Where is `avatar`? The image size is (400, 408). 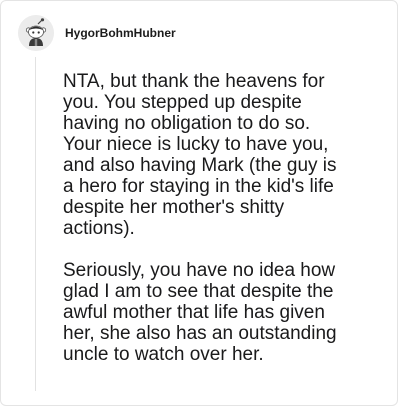 avatar is located at coordinates (36, 33).